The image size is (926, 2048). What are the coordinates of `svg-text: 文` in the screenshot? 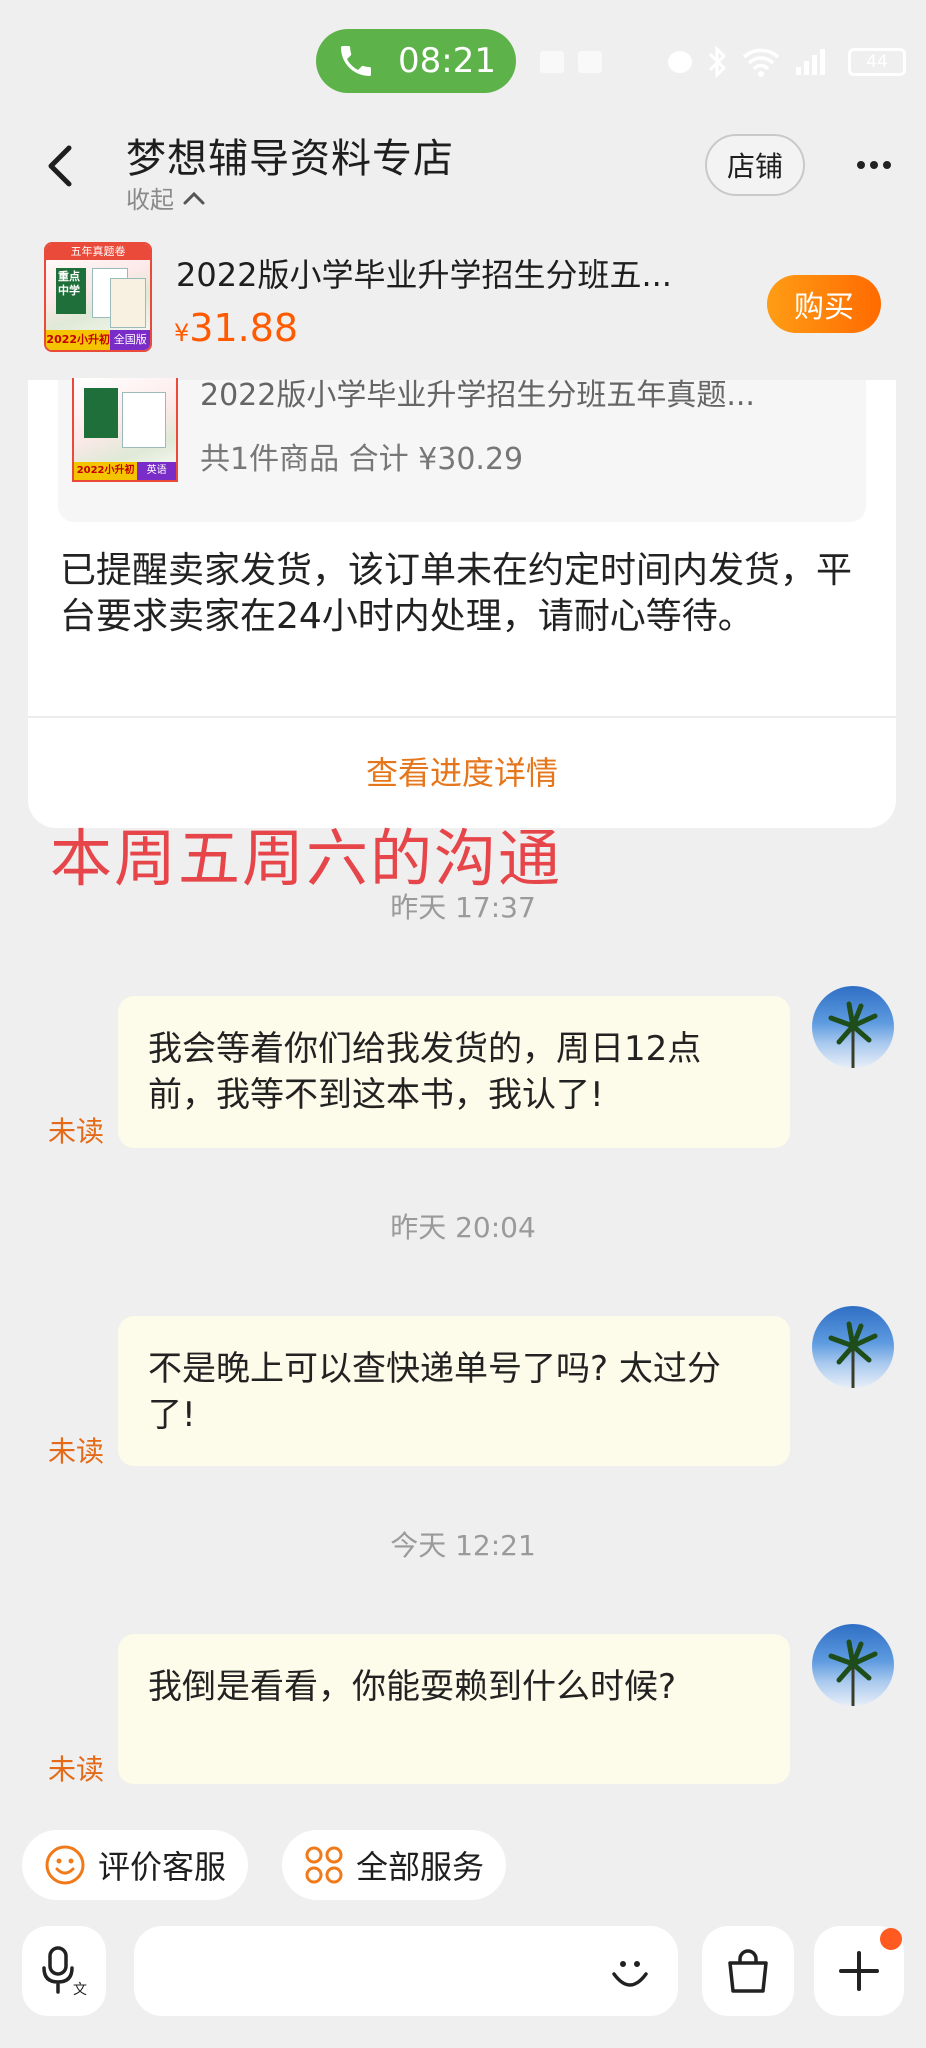 It's located at (80, 1990).